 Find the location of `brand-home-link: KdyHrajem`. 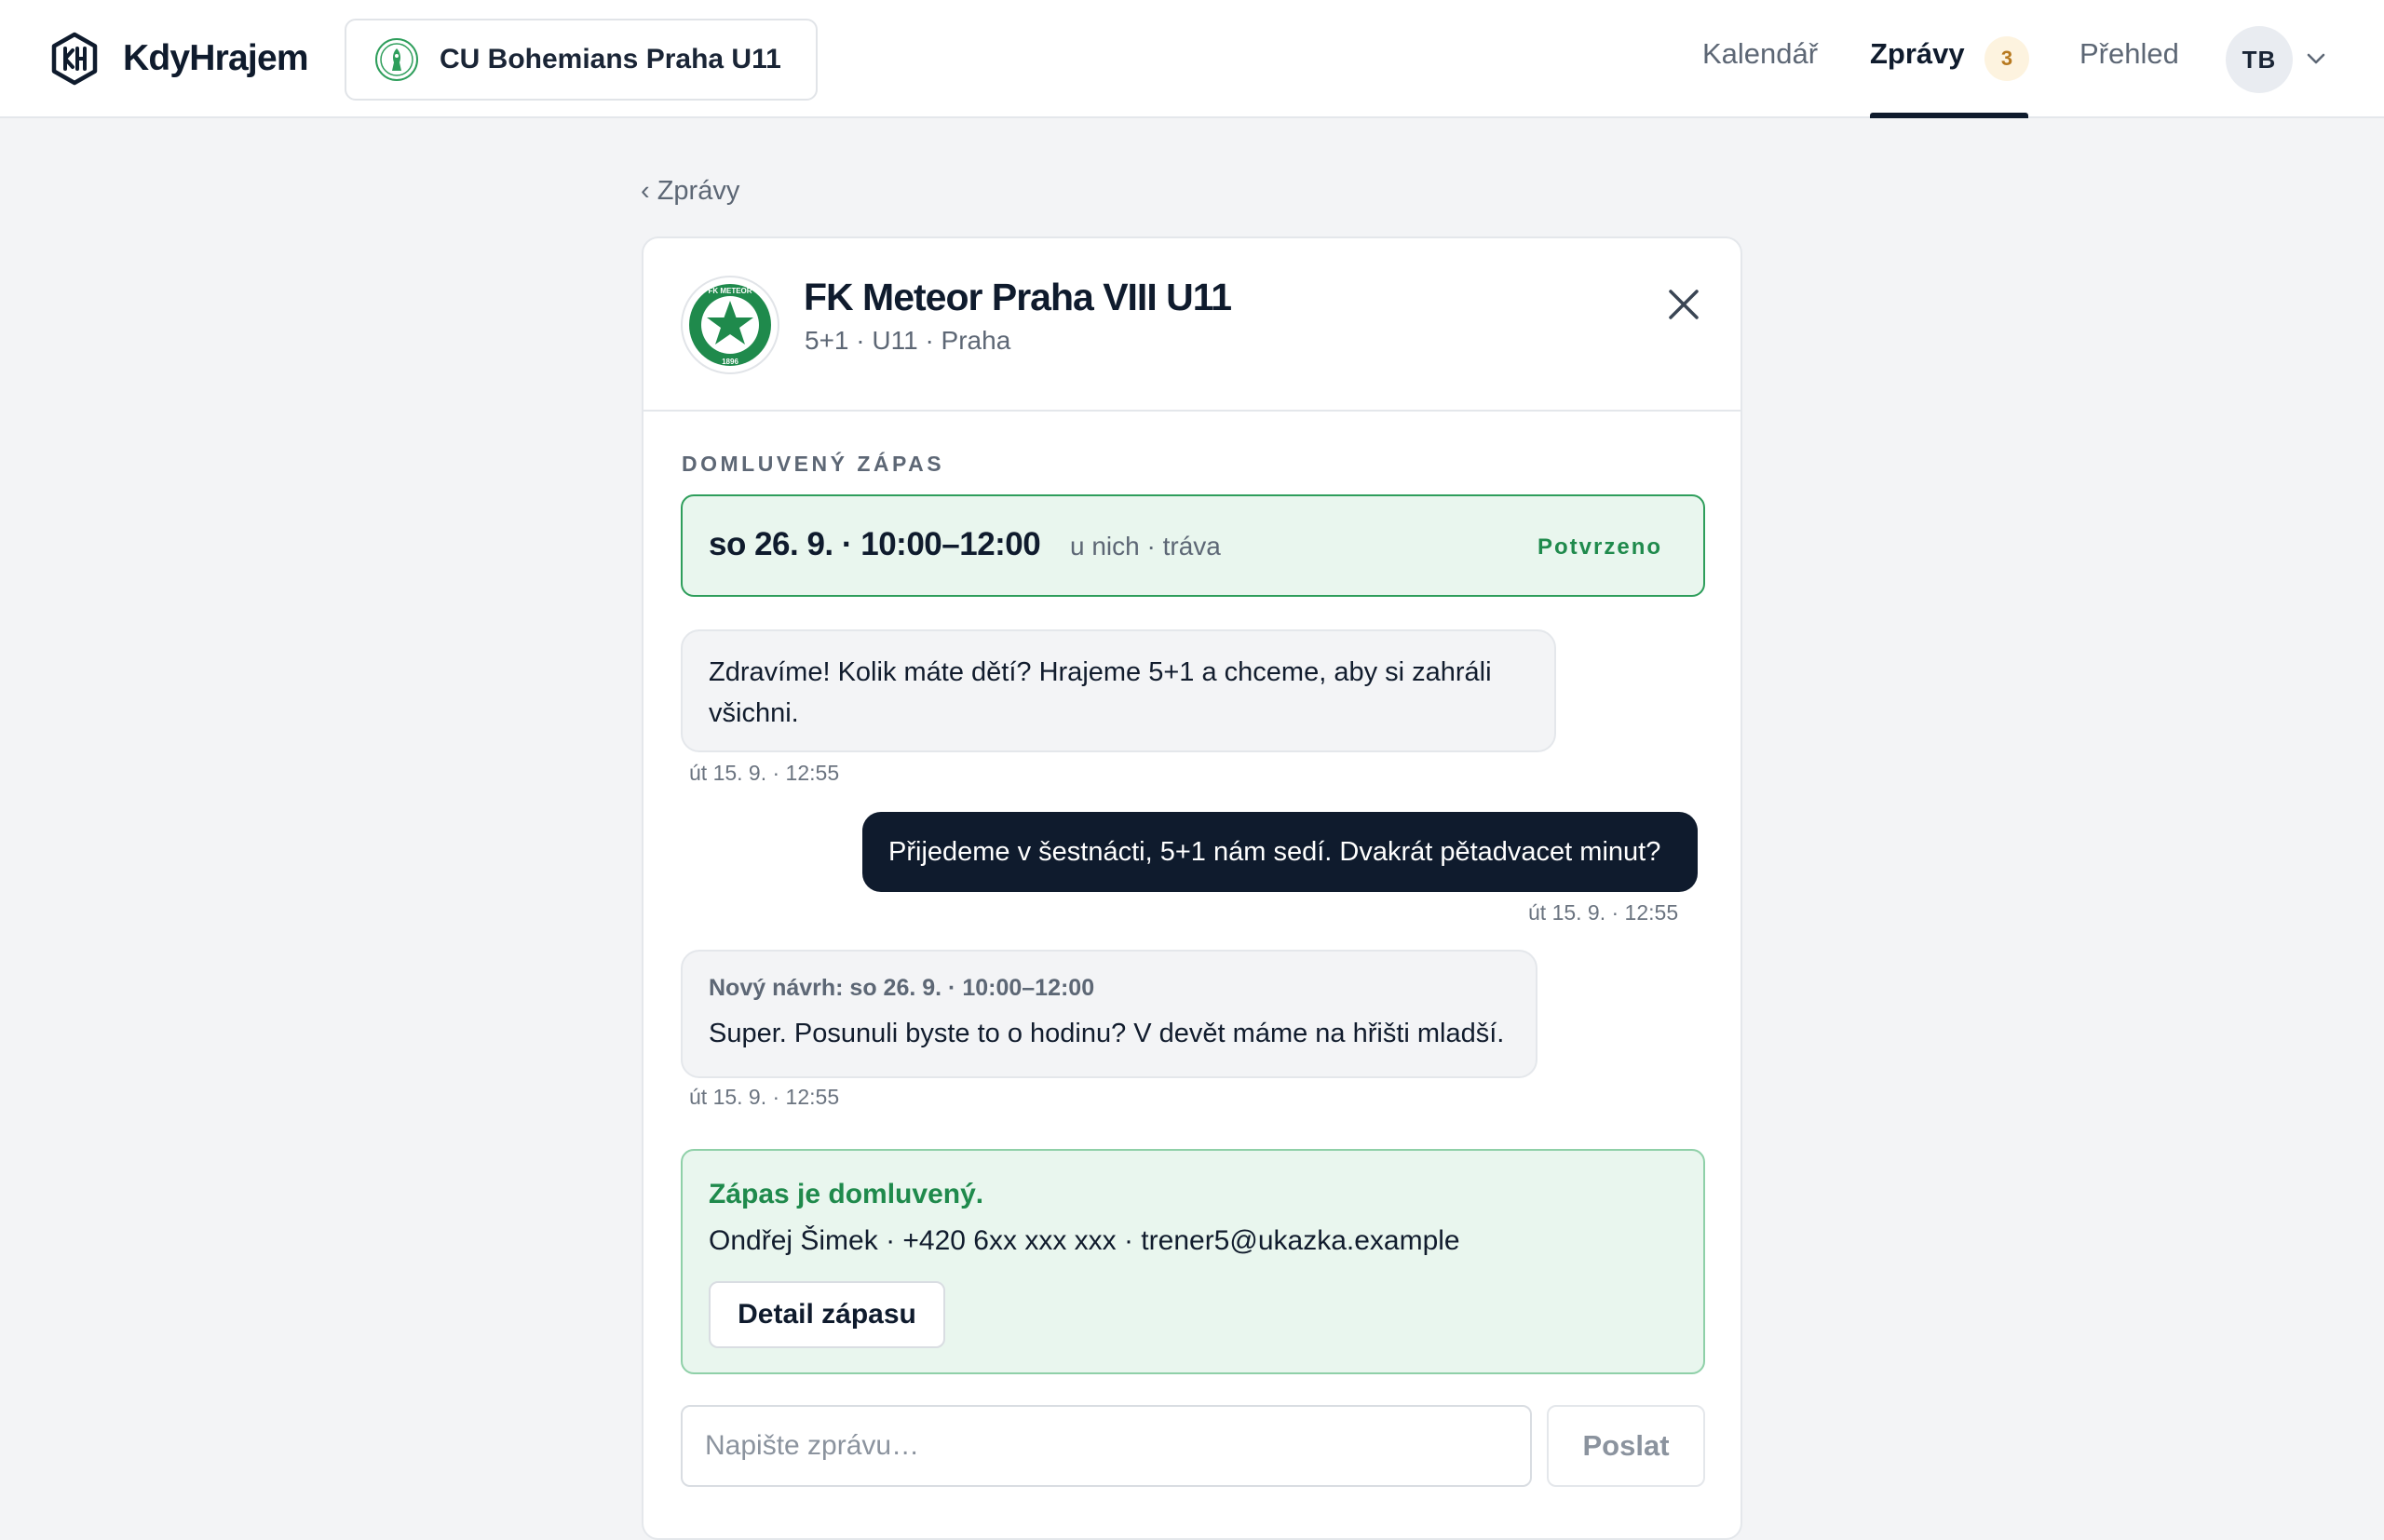

brand-home-link: KdyHrajem is located at coordinates (179, 59).